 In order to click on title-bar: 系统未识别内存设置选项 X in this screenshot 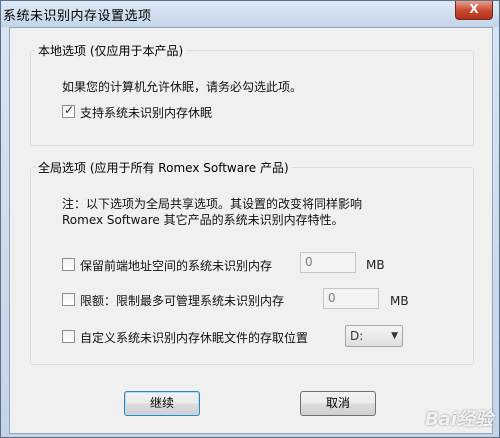, I will do `click(250, 14)`.